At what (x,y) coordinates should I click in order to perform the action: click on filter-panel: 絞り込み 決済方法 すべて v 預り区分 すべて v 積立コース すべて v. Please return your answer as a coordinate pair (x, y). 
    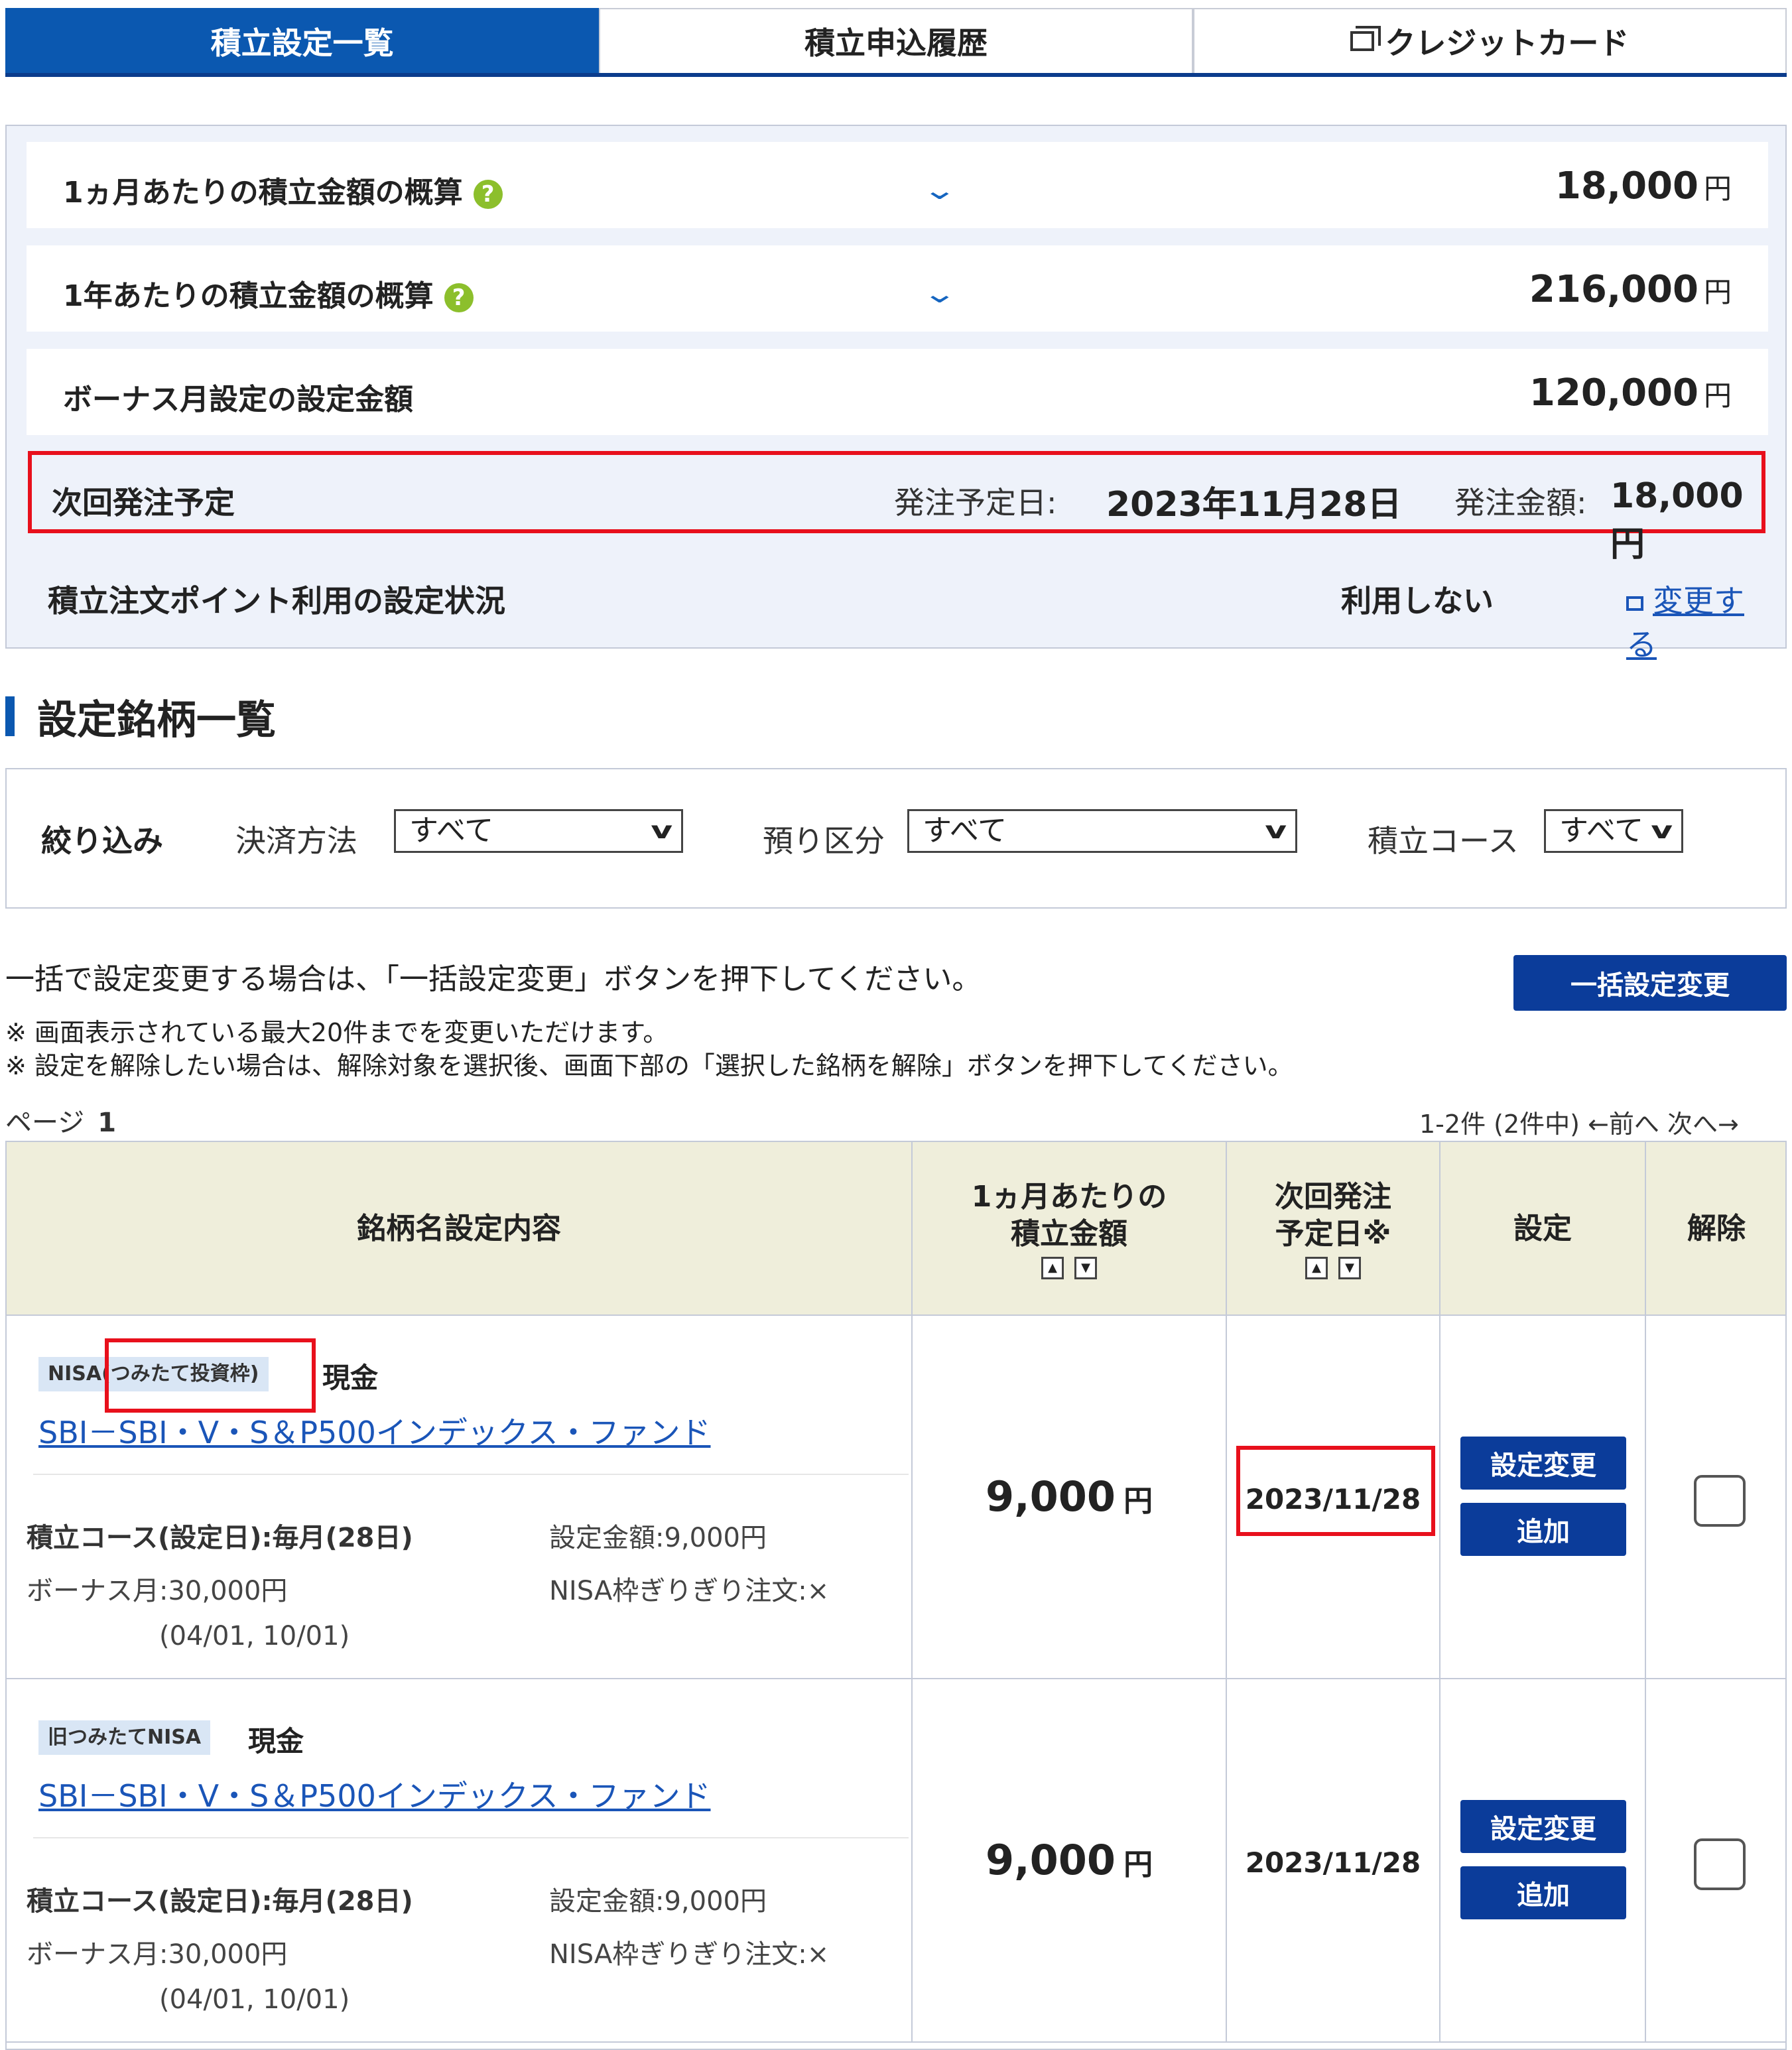
    Looking at the image, I should click on (896, 838).